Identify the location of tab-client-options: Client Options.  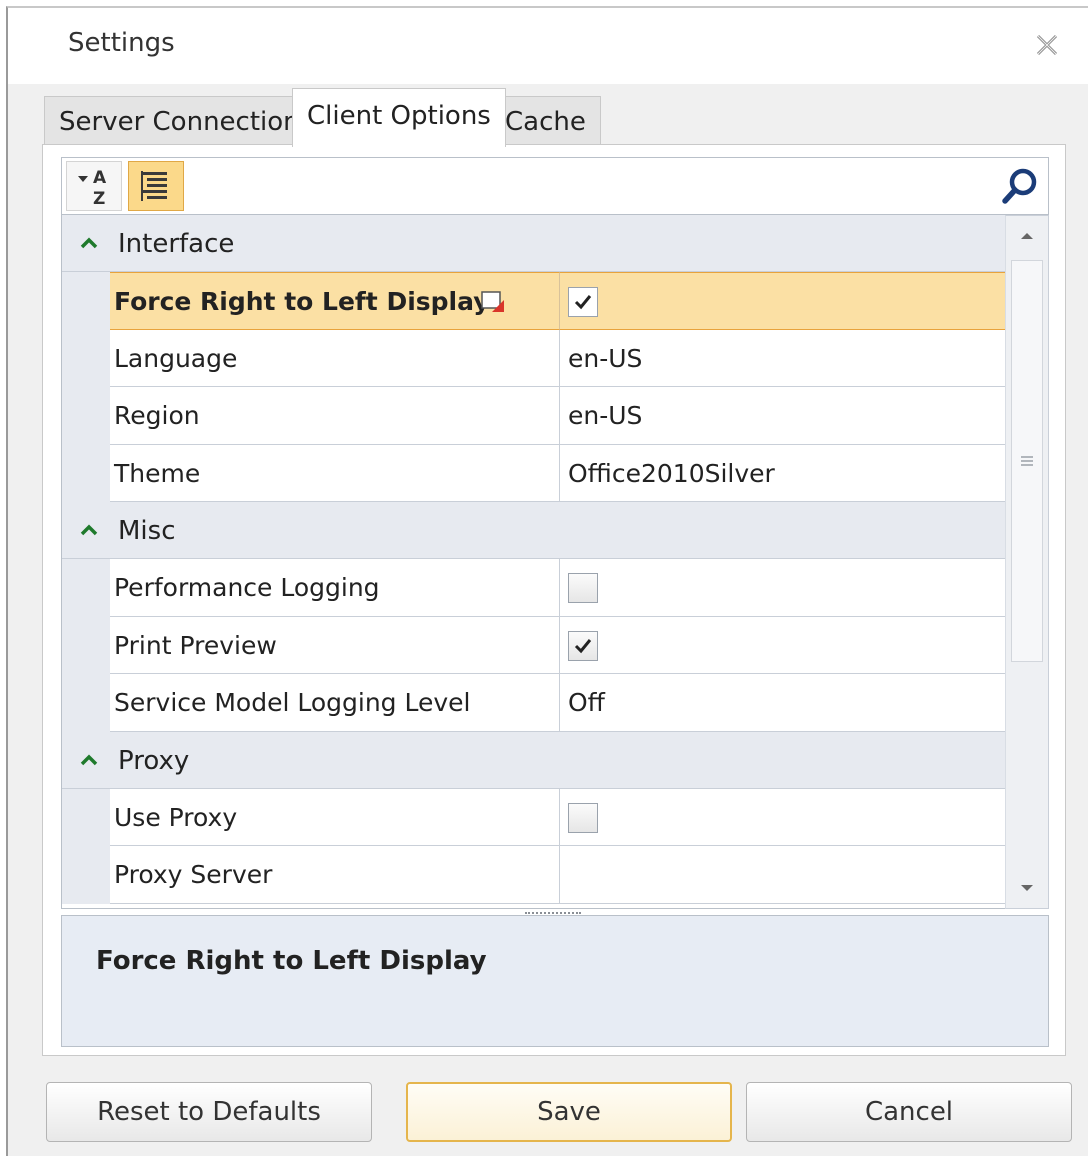
(399, 117).